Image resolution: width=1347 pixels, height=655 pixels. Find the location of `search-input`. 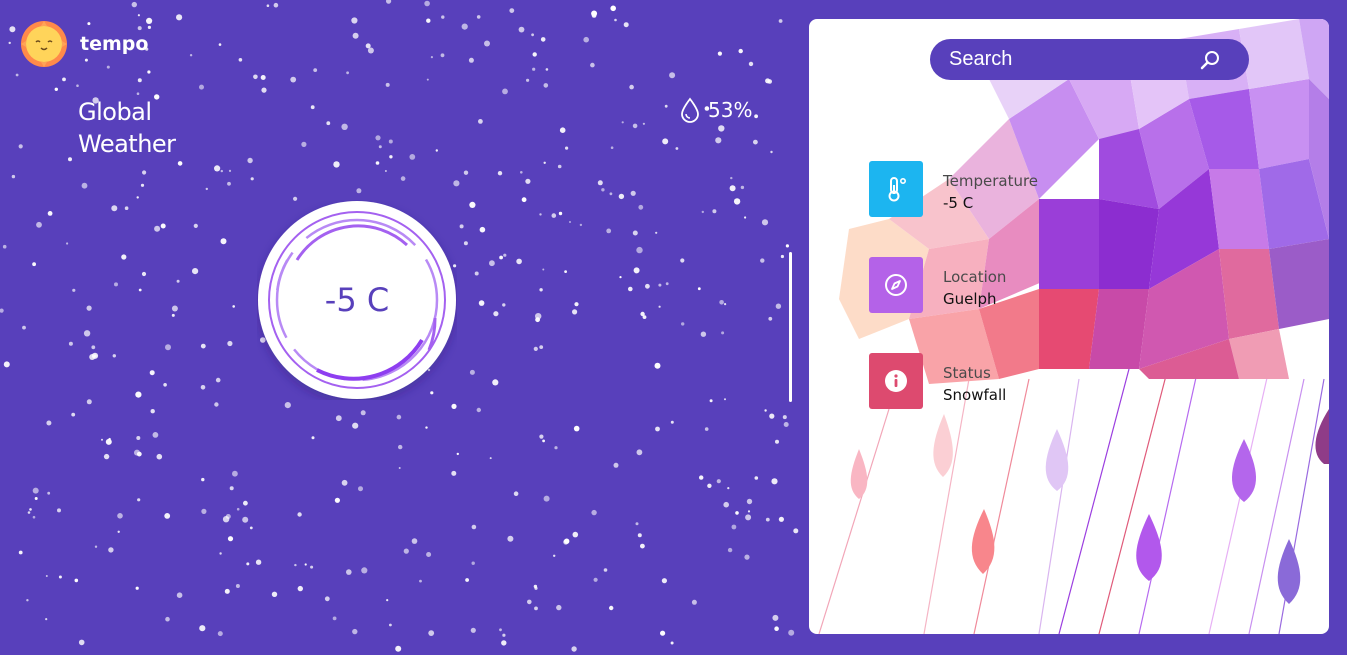

search-input is located at coordinates (1069, 59).